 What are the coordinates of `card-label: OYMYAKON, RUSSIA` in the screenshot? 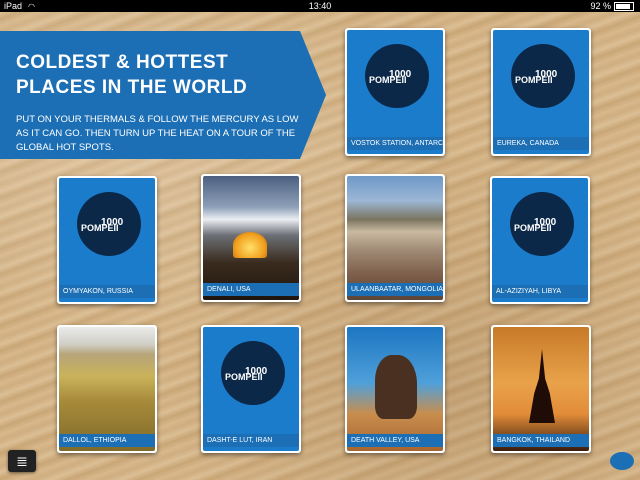 It's located at (107, 291).